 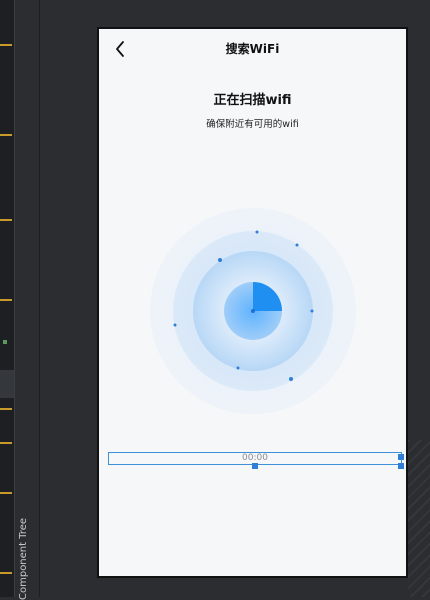 What do you see at coordinates (7, 384) in the screenshot?
I see `gutter-highlight` at bounding box center [7, 384].